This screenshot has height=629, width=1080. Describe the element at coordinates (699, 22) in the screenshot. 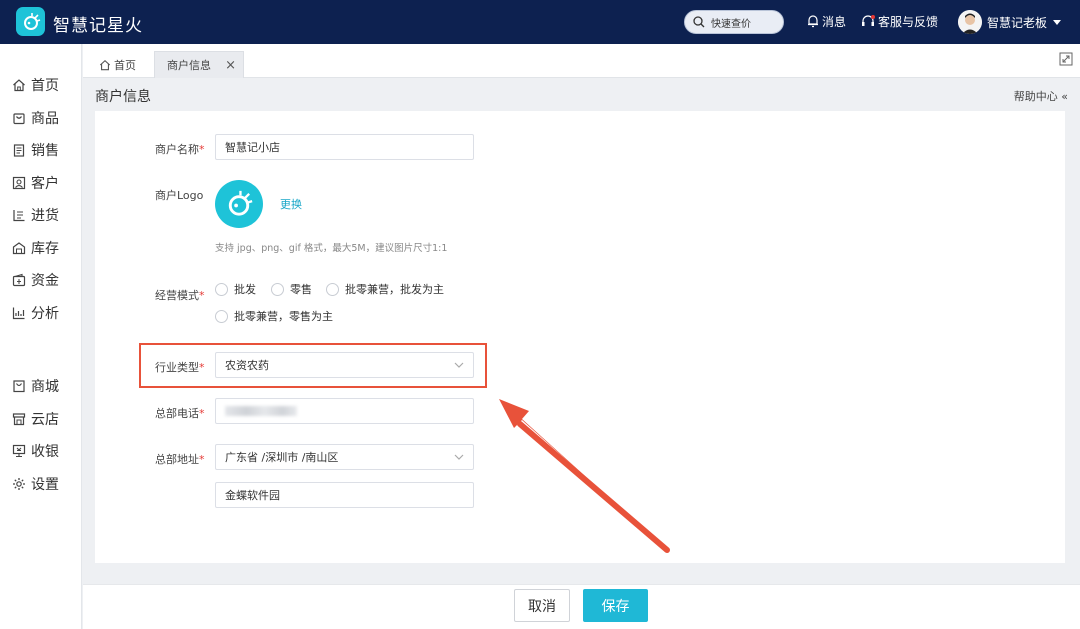

I see `search-icon` at that location.